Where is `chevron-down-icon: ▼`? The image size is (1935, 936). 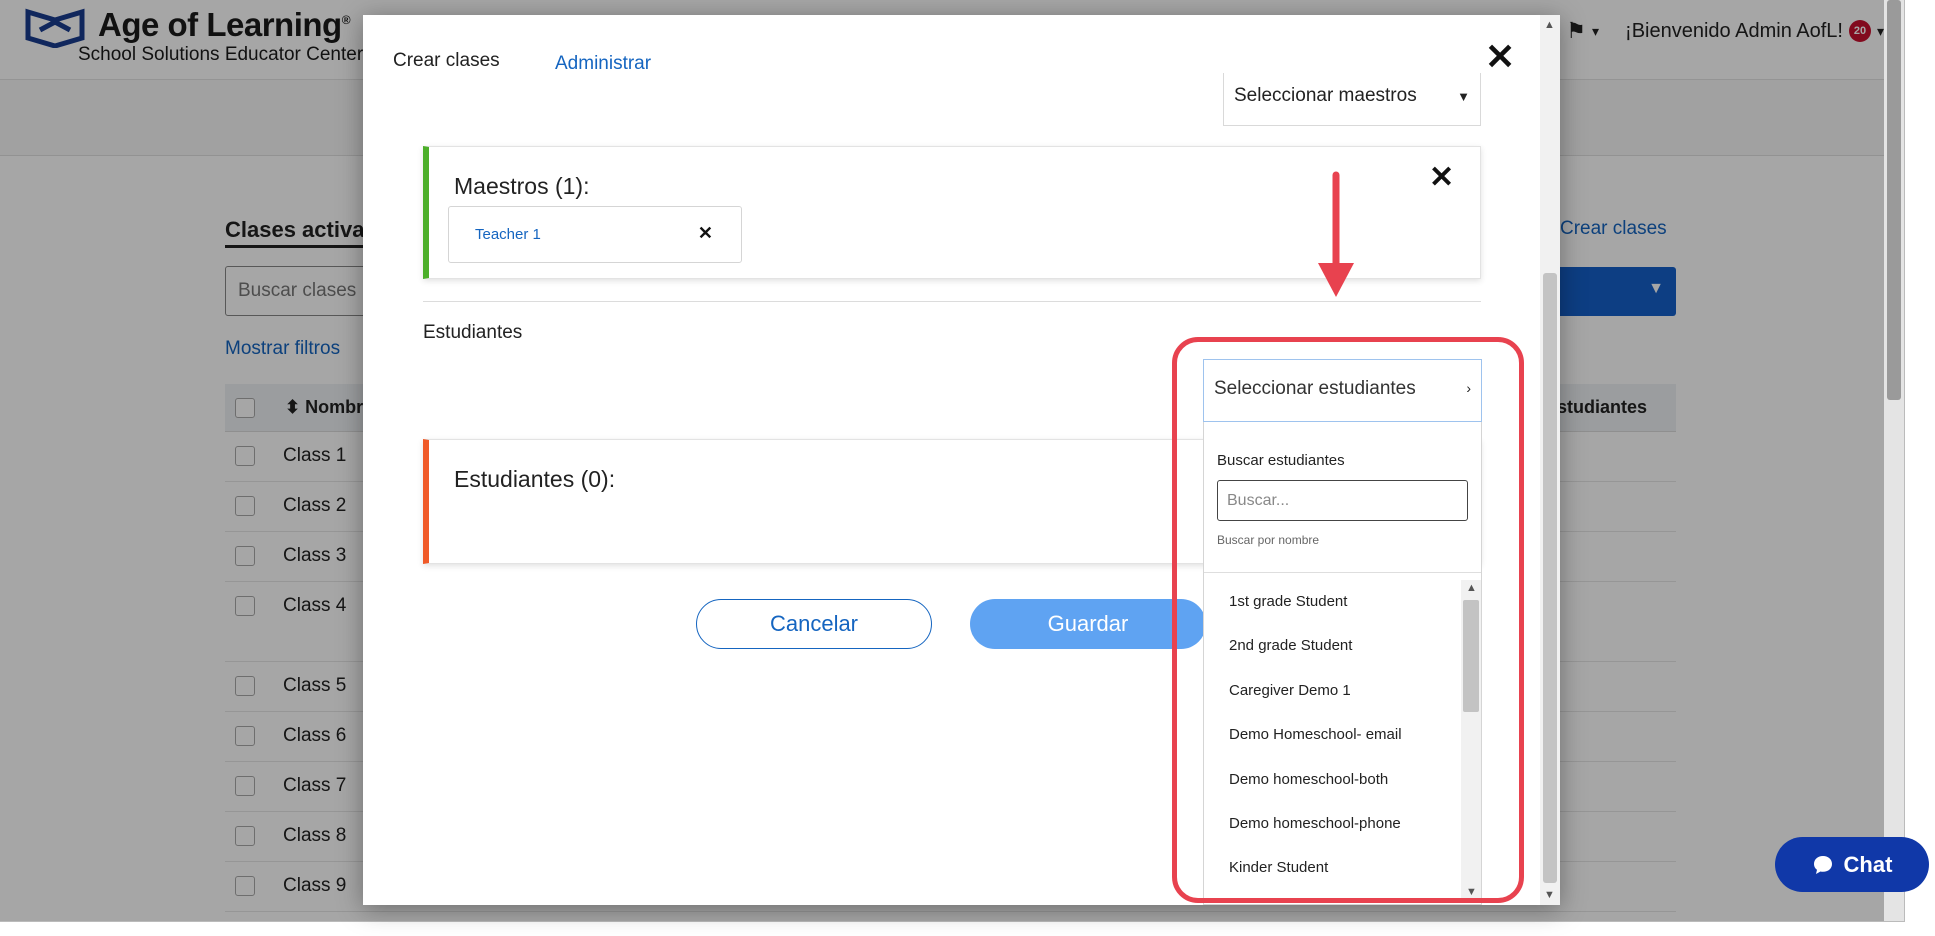 chevron-down-icon: ▼ is located at coordinates (1463, 96).